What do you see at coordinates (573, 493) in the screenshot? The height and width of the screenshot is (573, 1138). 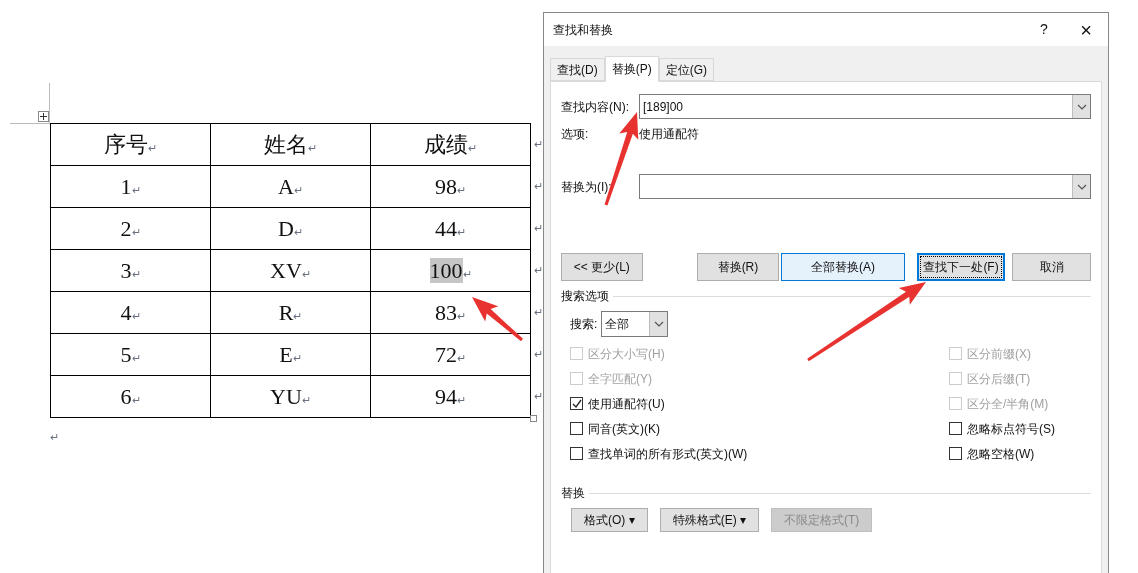 I see `section-title: 替换` at bounding box center [573, 493].